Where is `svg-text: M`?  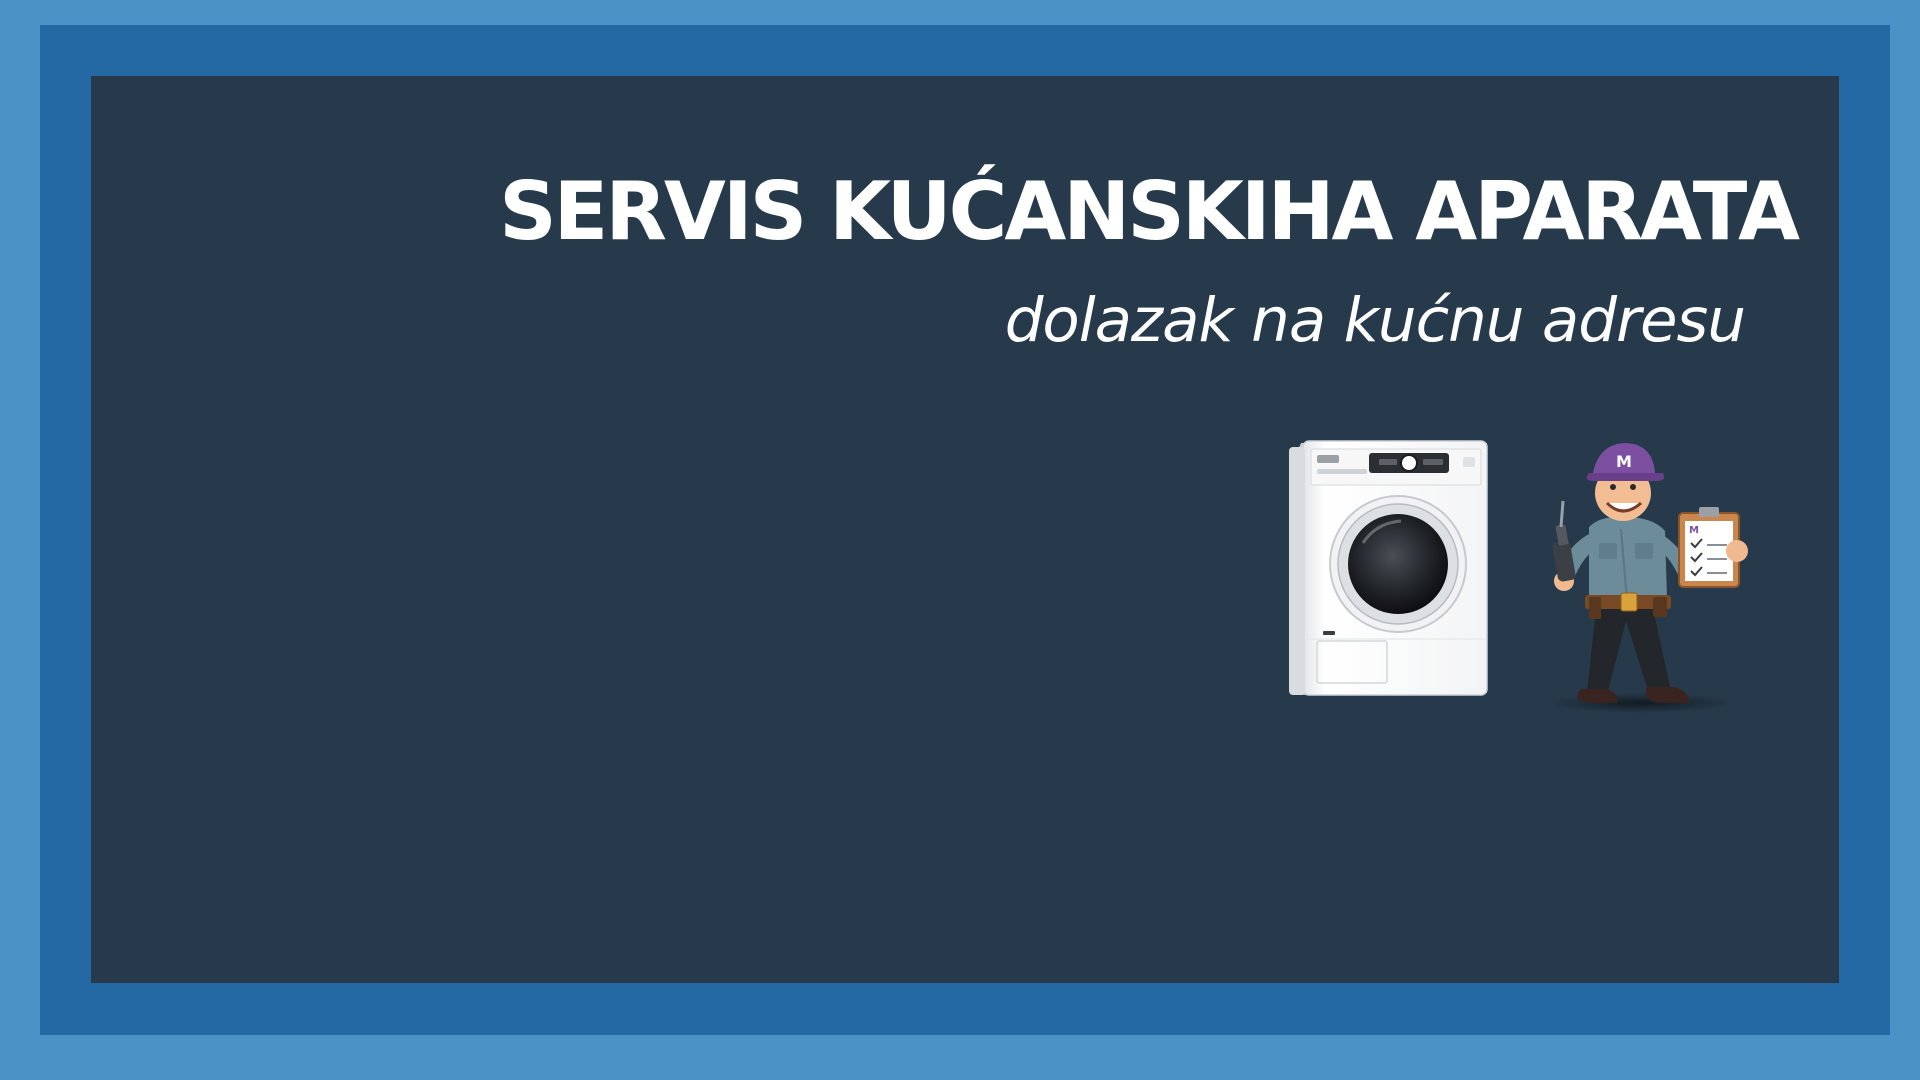
svg-text: M is located at coordinates (1694, 530).